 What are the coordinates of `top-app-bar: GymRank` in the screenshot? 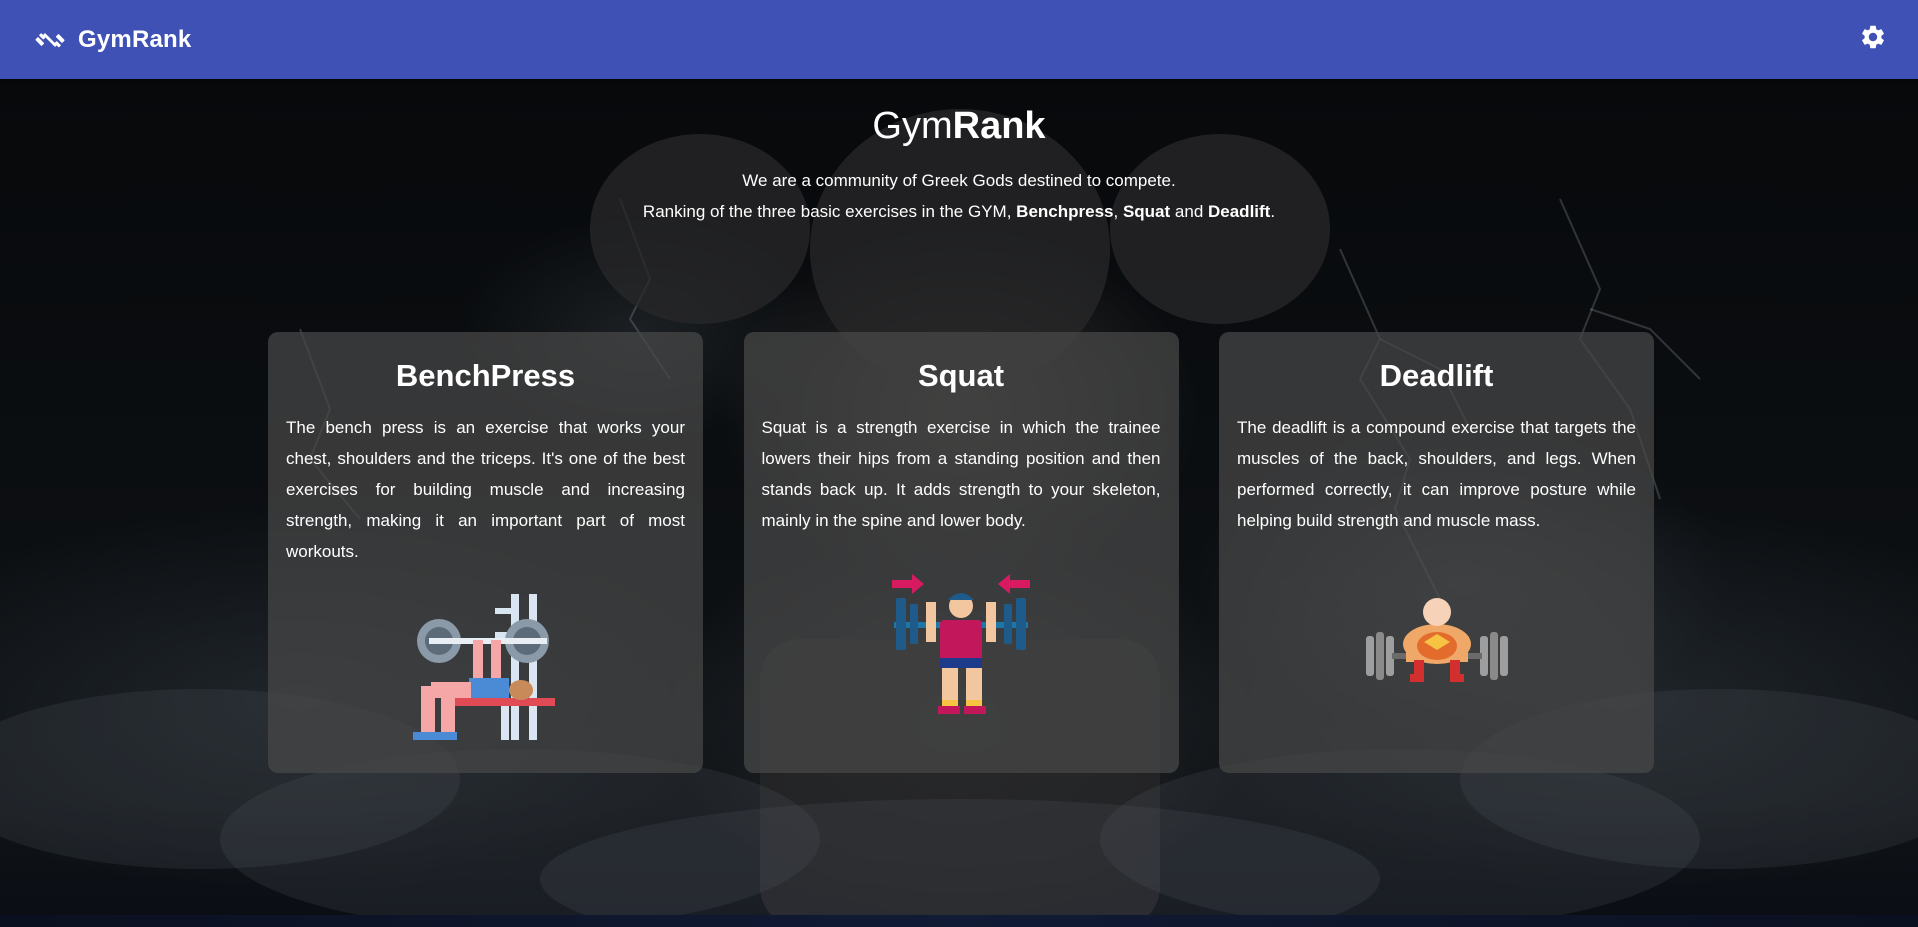 It's located at (959, 39).